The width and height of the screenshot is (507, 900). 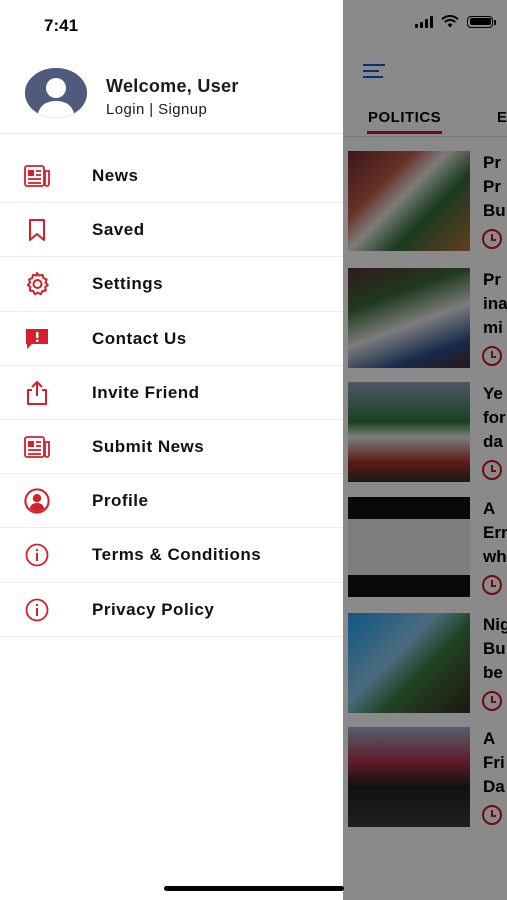 I want to click on message-alert-icon, so click(x=37, y=339).